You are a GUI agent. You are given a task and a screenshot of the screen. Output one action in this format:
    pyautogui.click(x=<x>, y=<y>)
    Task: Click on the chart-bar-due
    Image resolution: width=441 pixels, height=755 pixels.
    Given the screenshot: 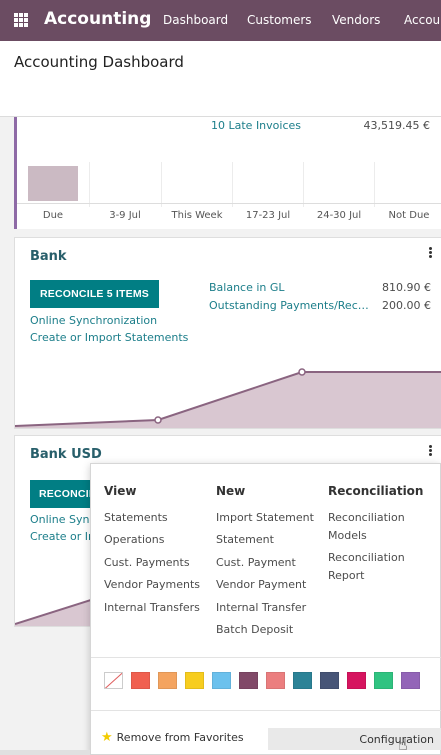 What is the action you would take?
    pyautogui.click(x=53, y=183)
    